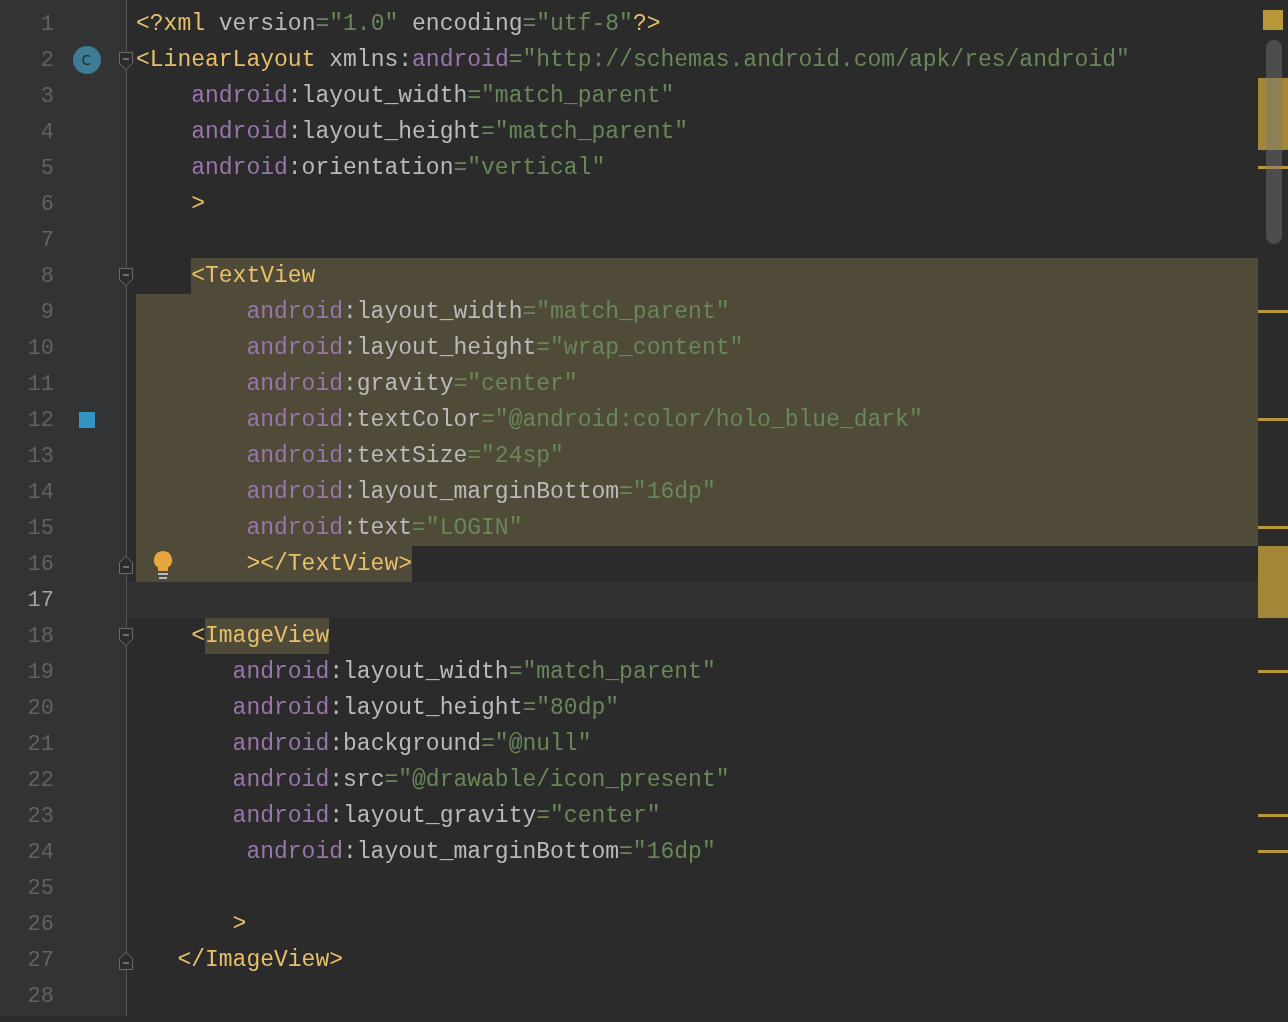 This screenshot has height=1022, width=1288. What do you see at coordinates (633, 60) in the screenshot?
I see `code-line: <LinearLayout xmlns:android="http://schemas.android.com/apk/res/android"` at bounding box center [633, 60].